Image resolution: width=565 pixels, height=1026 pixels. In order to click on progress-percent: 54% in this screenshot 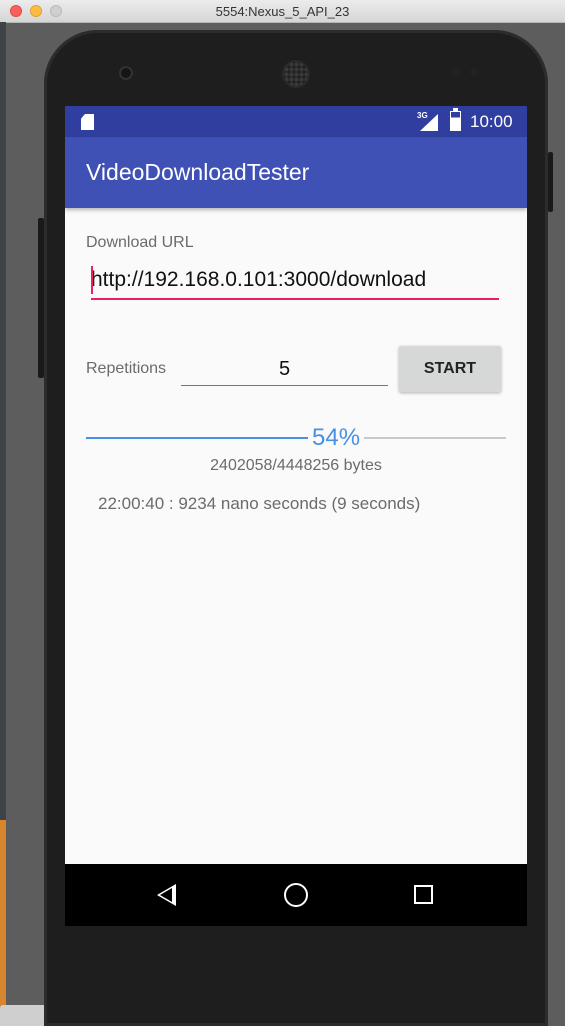, I will do `click(336, 438)`.